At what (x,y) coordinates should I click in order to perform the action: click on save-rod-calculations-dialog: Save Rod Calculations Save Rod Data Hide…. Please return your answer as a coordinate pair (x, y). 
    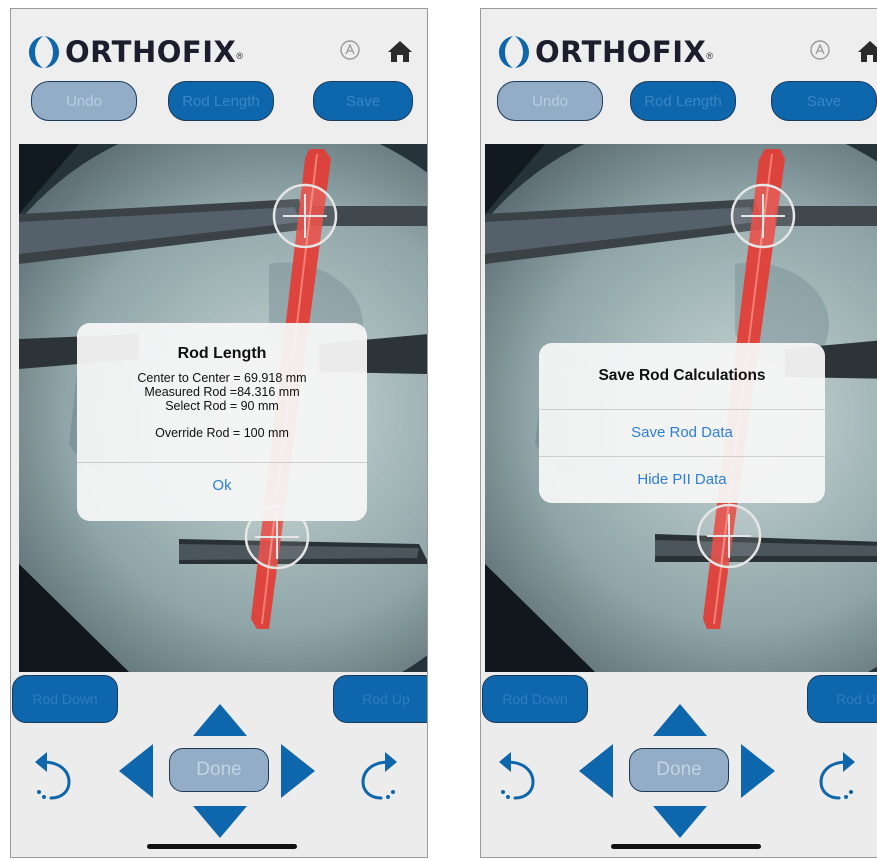
    Looking at the image, I should click on (682, 423).